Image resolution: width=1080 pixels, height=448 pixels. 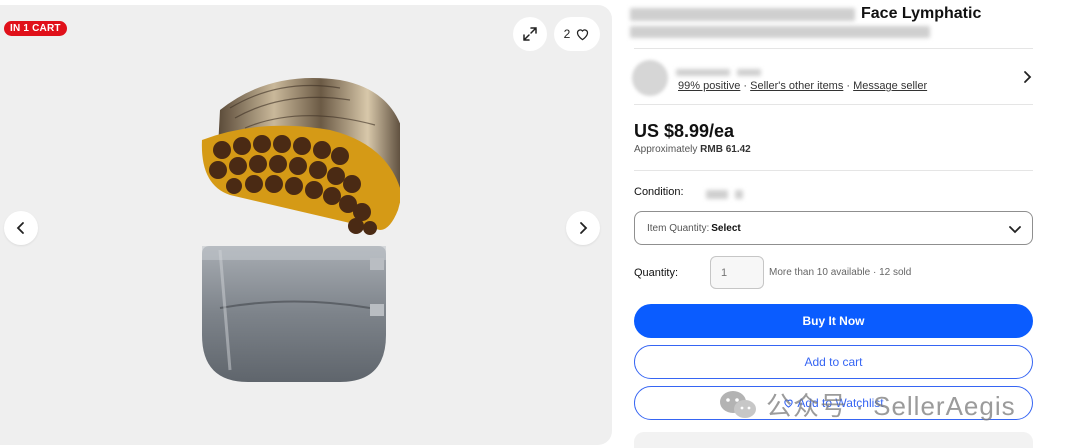 I want to click on seller-other-items-link: Seller's other items, so click(x=796, y=86).